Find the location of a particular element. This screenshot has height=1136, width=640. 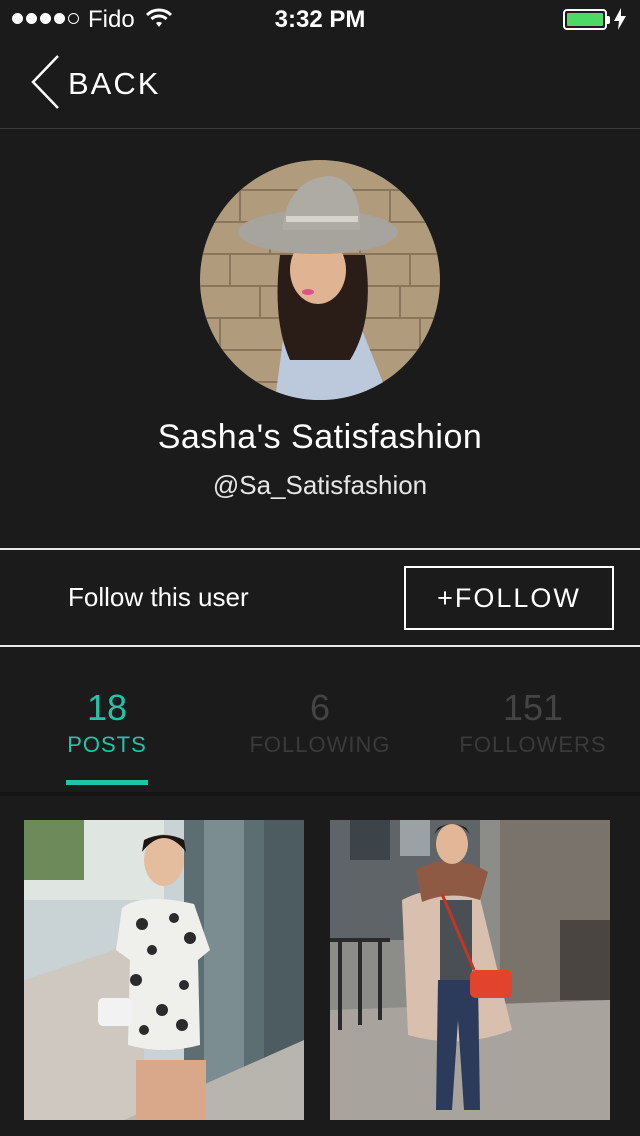

followers-count: 151 is located at coordinates (533, 707).